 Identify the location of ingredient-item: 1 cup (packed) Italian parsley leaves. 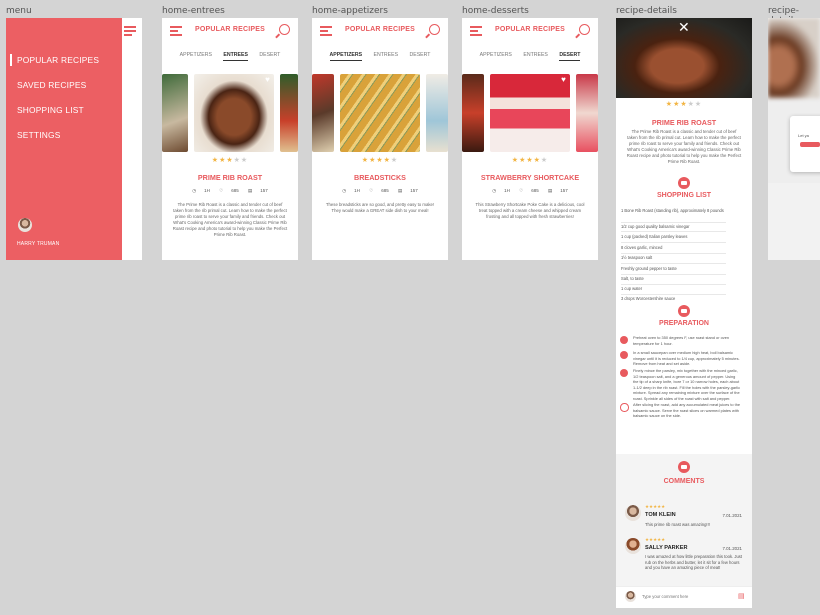
(654, 236).